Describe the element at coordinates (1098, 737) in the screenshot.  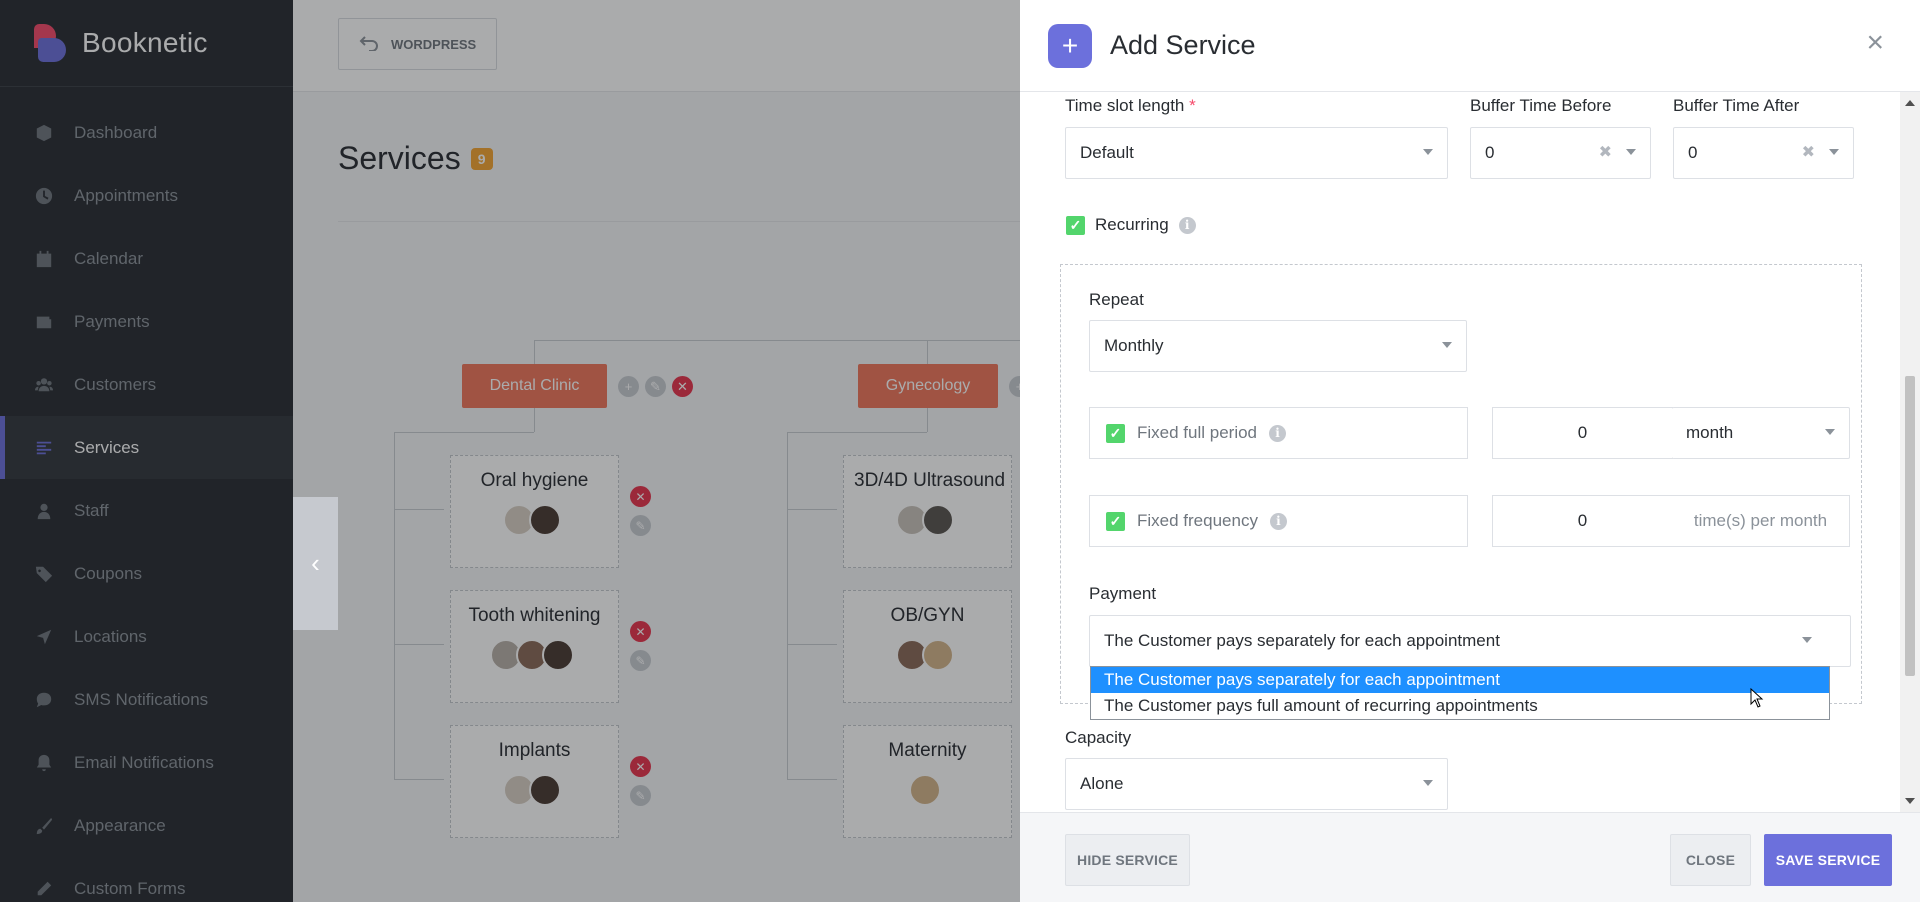
I see `capacity-label: Capacity` at that location.